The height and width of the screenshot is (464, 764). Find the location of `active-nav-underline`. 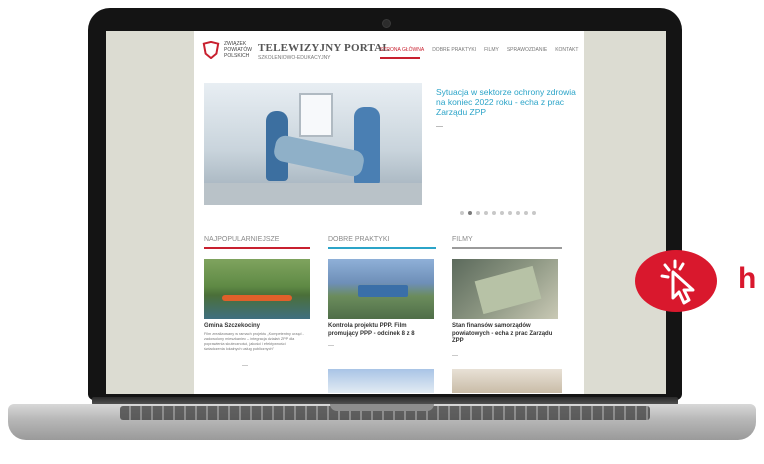

active-nav-underline is located at coordinates (400, 58).